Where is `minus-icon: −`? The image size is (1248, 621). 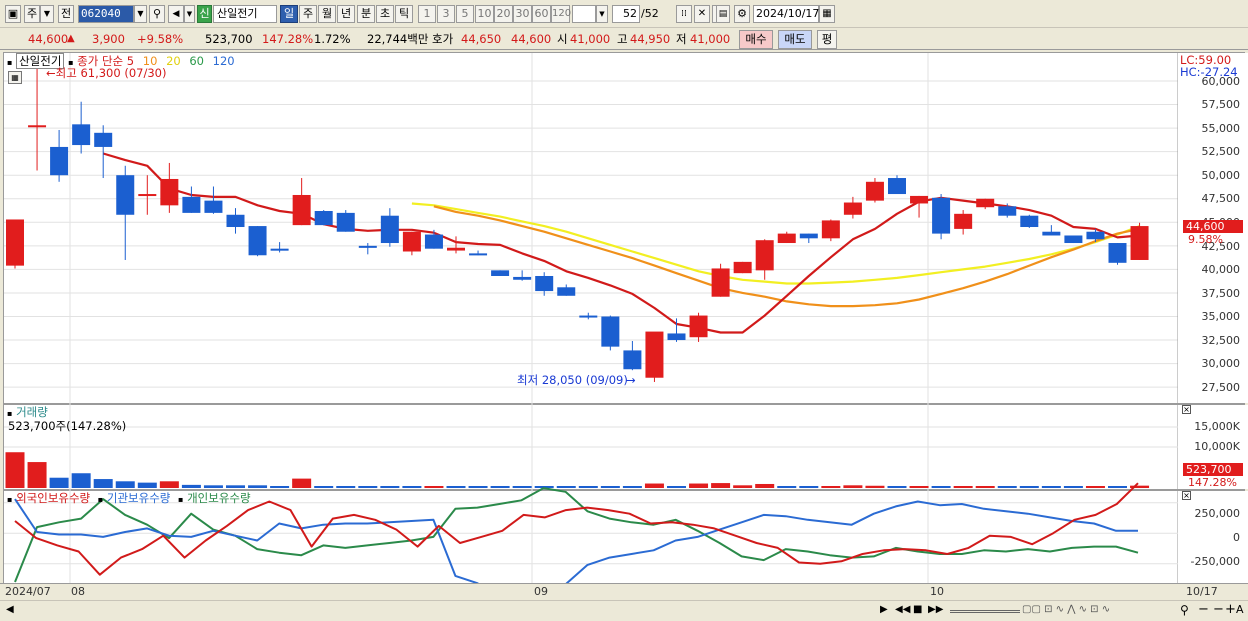 minus-icon: − is located at coordinates (1218, 609).